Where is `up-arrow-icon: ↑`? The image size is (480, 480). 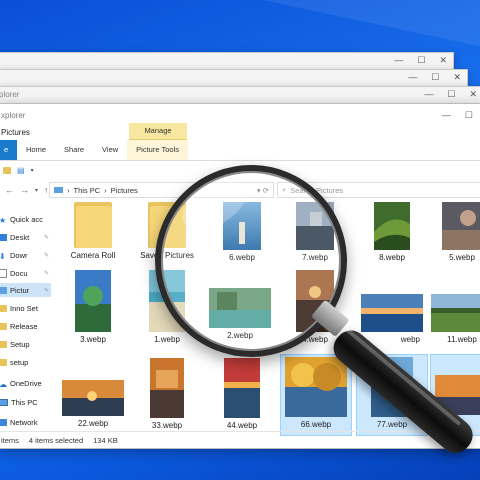
up-arrow-icon: ↑ is located at coordinates (46, 190).